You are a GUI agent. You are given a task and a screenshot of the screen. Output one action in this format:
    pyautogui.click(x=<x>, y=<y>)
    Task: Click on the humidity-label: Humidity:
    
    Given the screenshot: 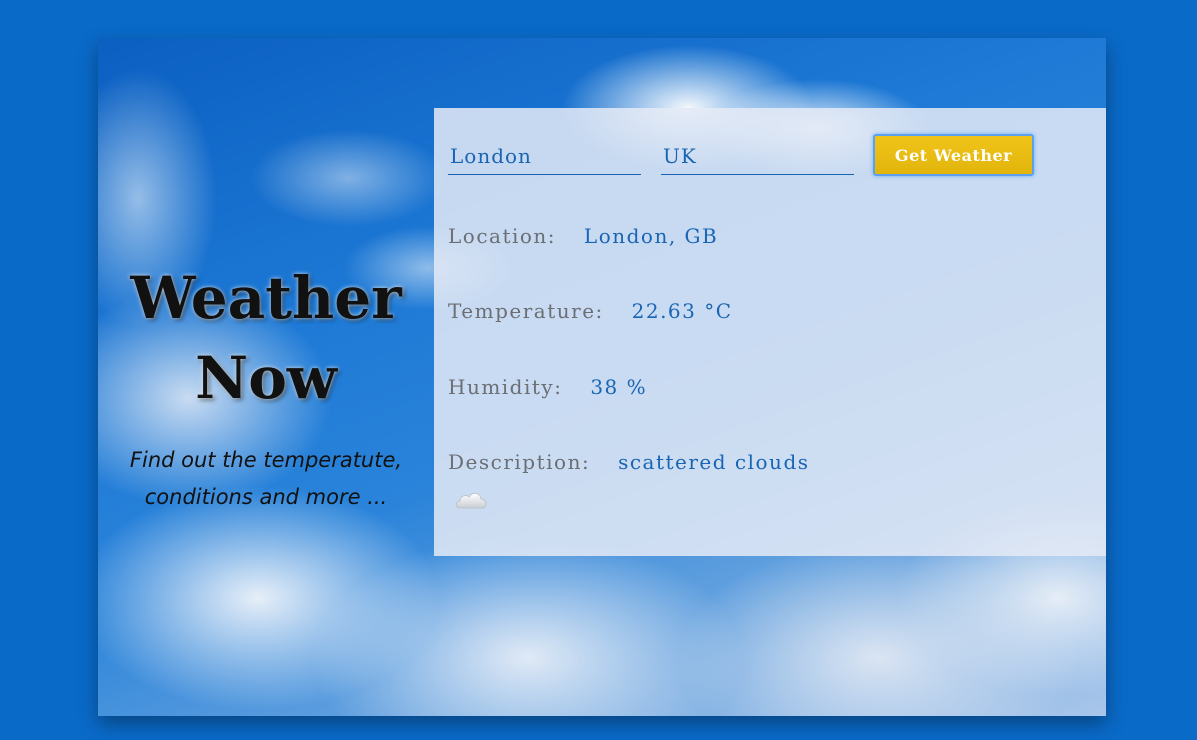 What is the action you would take?
    pyautogui.click(x=505, y=387)
    